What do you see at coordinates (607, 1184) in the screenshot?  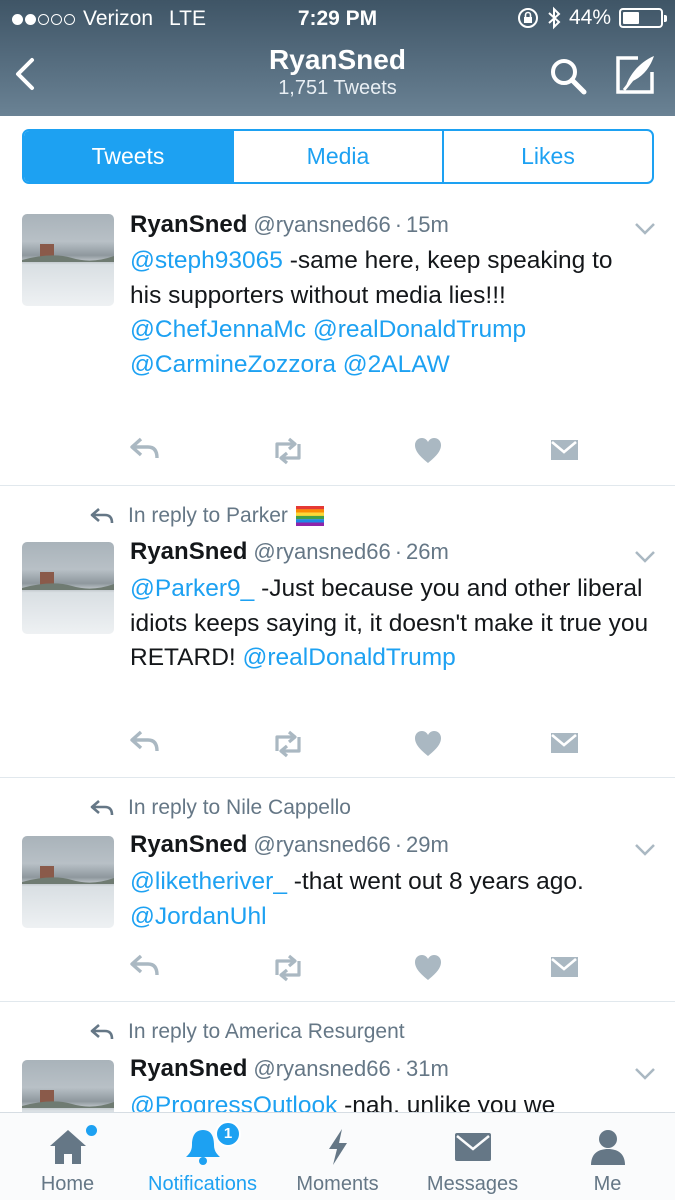 I see `nav-label: Me` at bounding box center [607, 1184].